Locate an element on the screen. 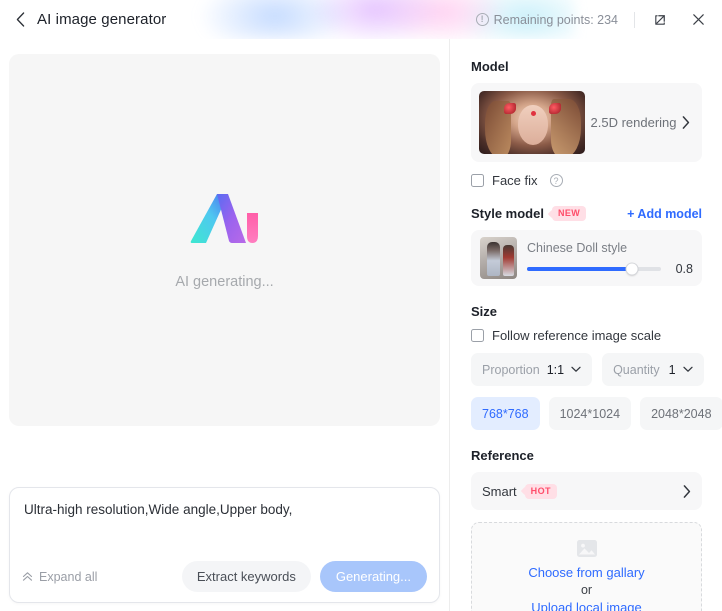  quantity-select: Quantity 1 is located at coordinates (653, 369).